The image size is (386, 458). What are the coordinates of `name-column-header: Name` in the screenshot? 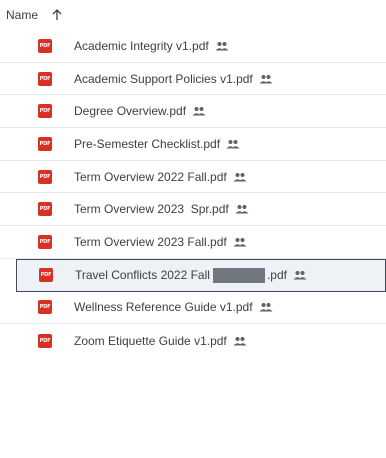 It's located at (22, 15).